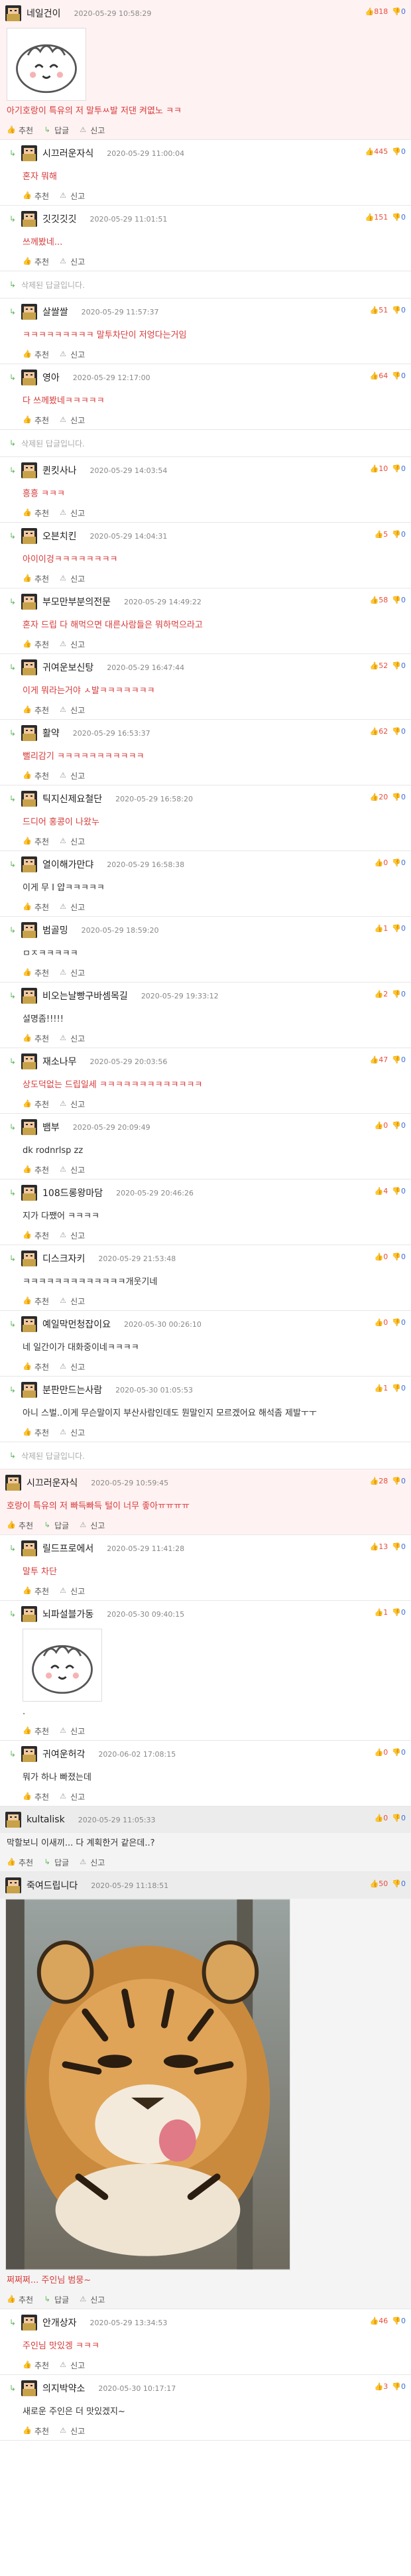 This screenshot has width=411, height=2576. Describe the element at coordinates (55, 311) in the screenshot. I see `nickname: 살쌀쌀` at that location.